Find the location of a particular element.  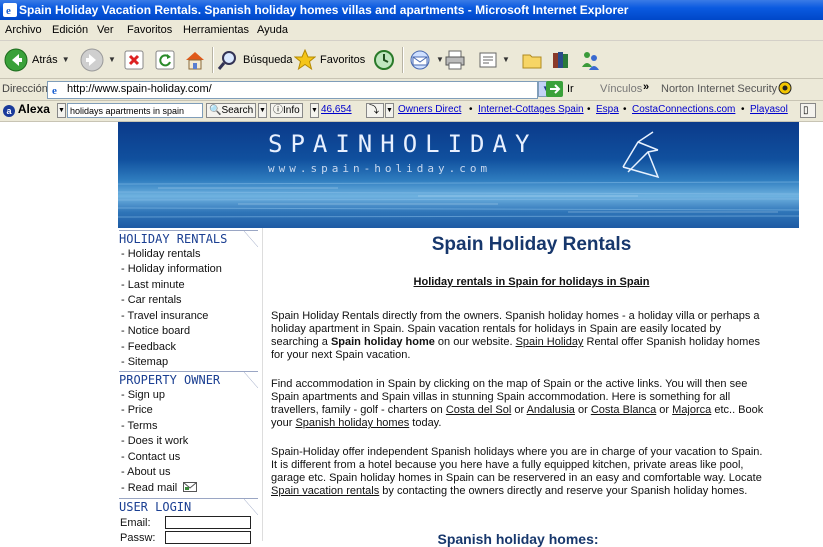

research-button is located at coordinates (561, 59).